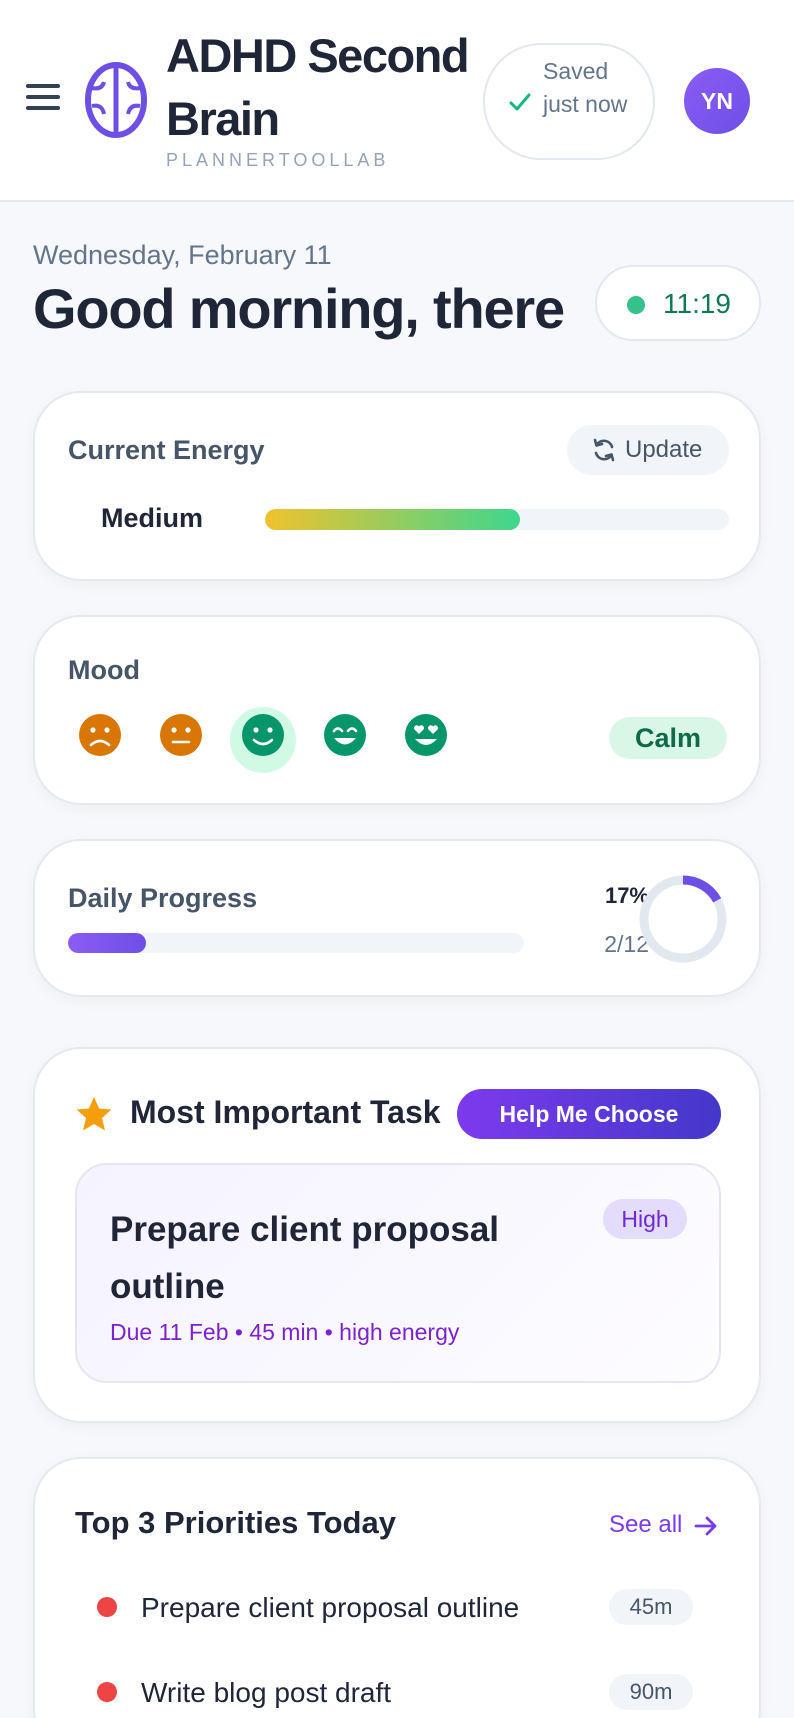 This screenshot has width=794, height=1718. Describe the element at coordinates (646, 1524) in the screenshot. I see `see-all-label: See all` at that location.